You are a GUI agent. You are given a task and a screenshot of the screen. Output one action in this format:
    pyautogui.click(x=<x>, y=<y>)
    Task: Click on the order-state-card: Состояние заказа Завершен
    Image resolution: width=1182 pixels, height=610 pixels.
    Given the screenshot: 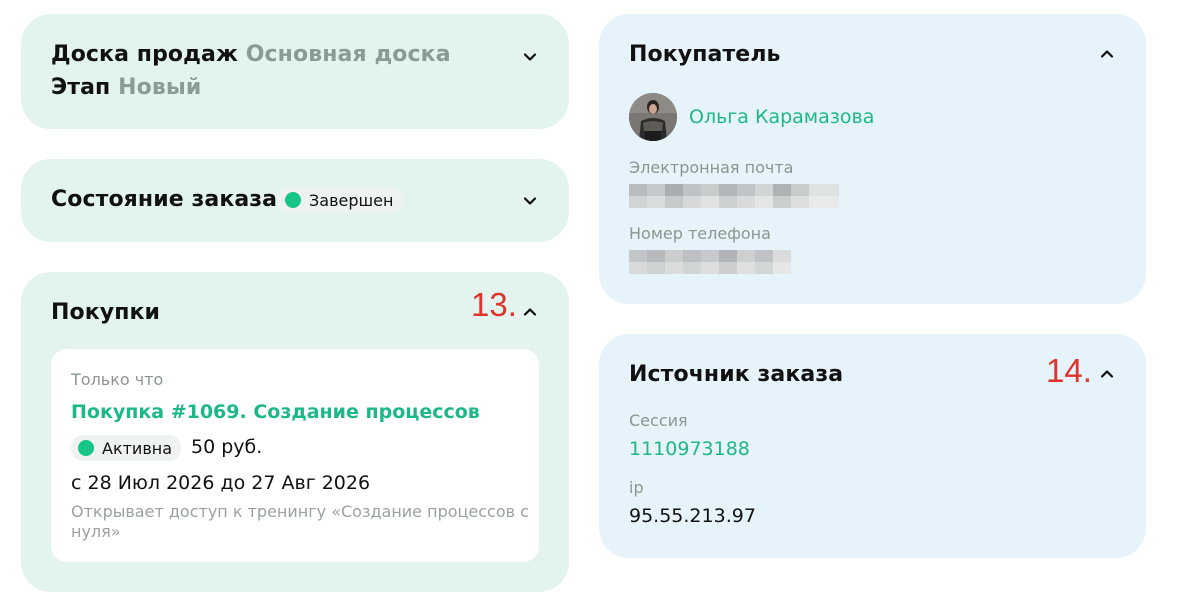 What is the action you would take?
    pyautogui.click(x=295, y=200)
    